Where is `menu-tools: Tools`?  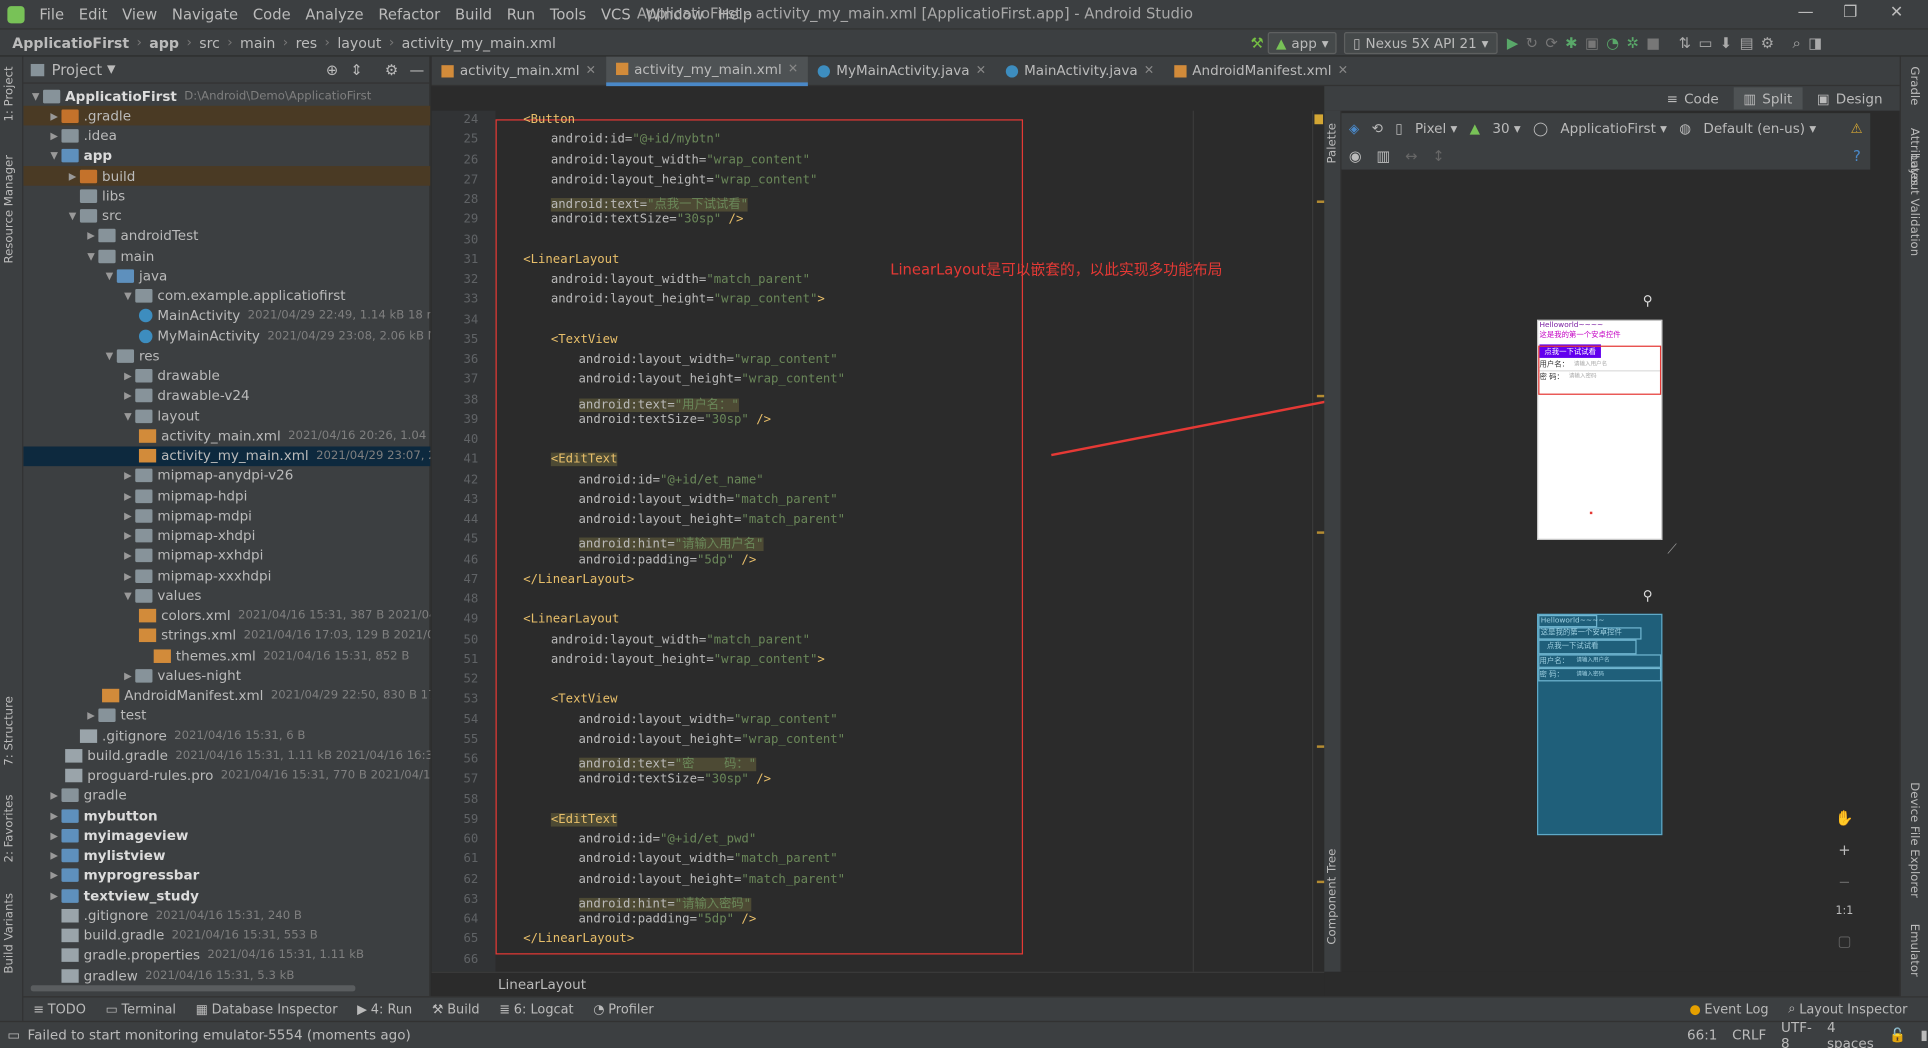 menu-tools: Tools is located at coordinates (567, 14).